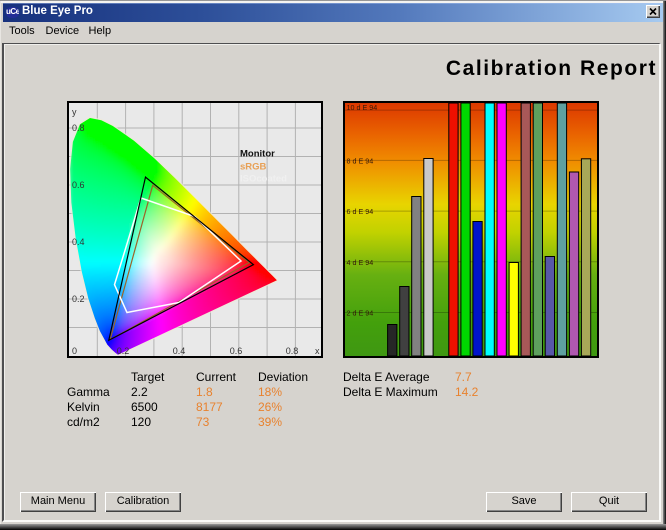 Image resolution: width=666 pixels, height=530 pixels. Describe the element at coordinates (74, 112) in the screenshot. I see `svg-text: y` at that location.